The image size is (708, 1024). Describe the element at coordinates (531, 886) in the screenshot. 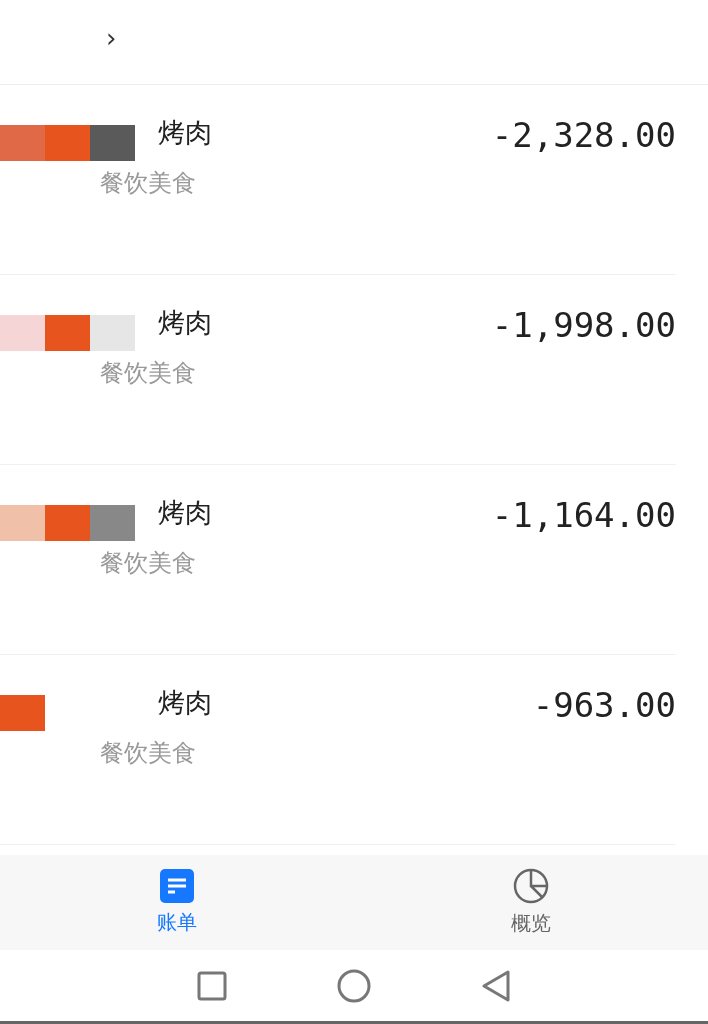

I see `pie-chart-icon` at that location.